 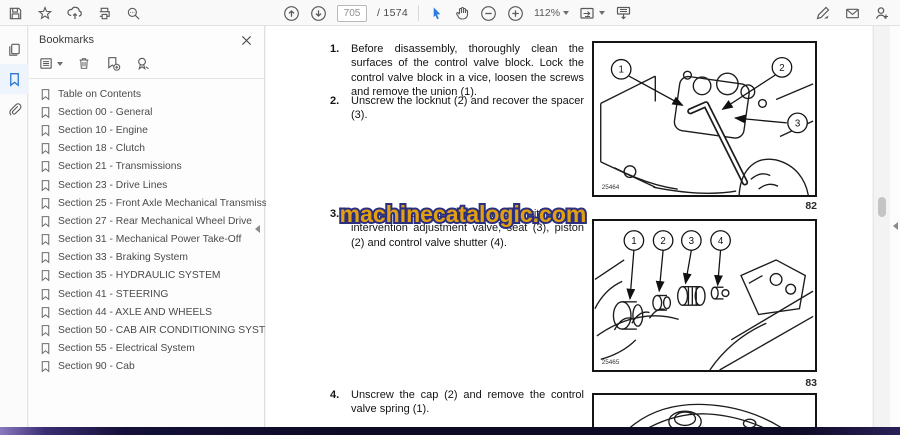 I want to click on figure-callout: 2, so click(x=781, y=68).